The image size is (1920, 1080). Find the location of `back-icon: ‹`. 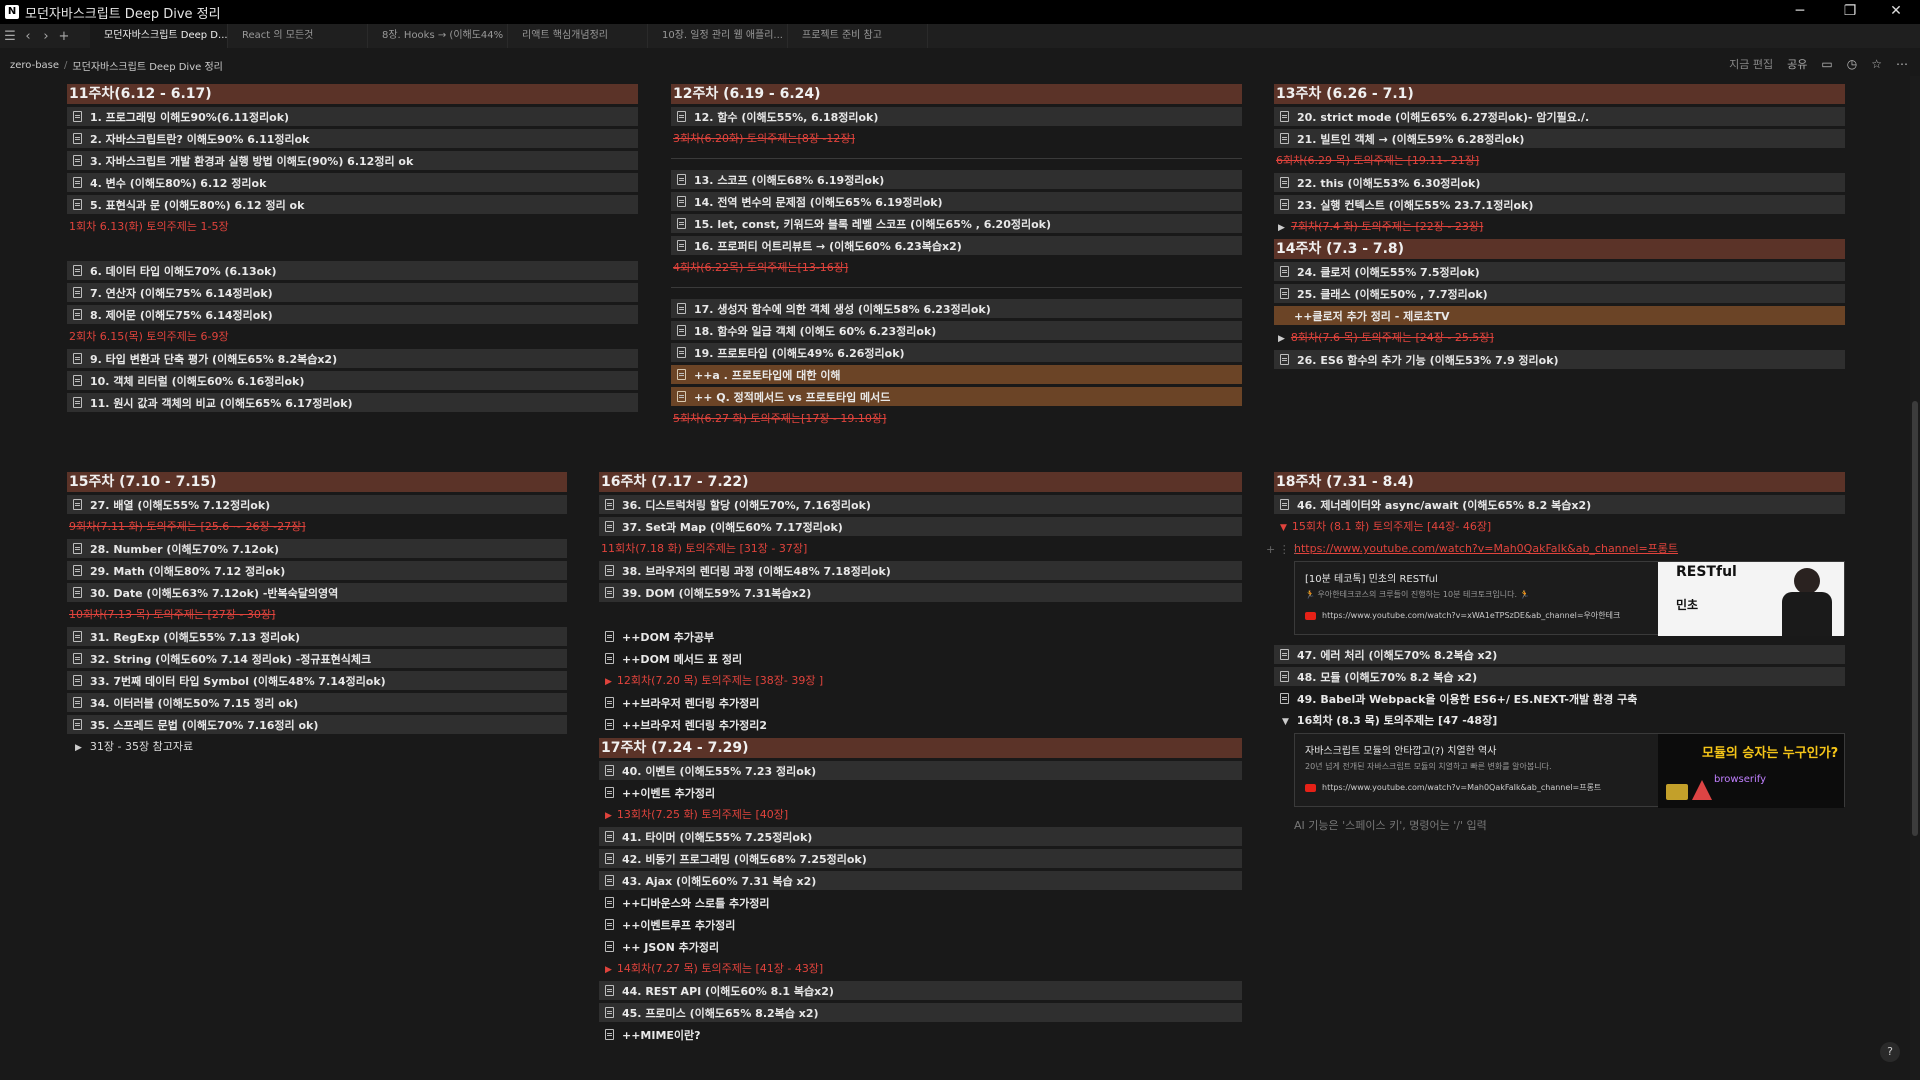

back-icon: ‹ is located at coordinates (28, 36).